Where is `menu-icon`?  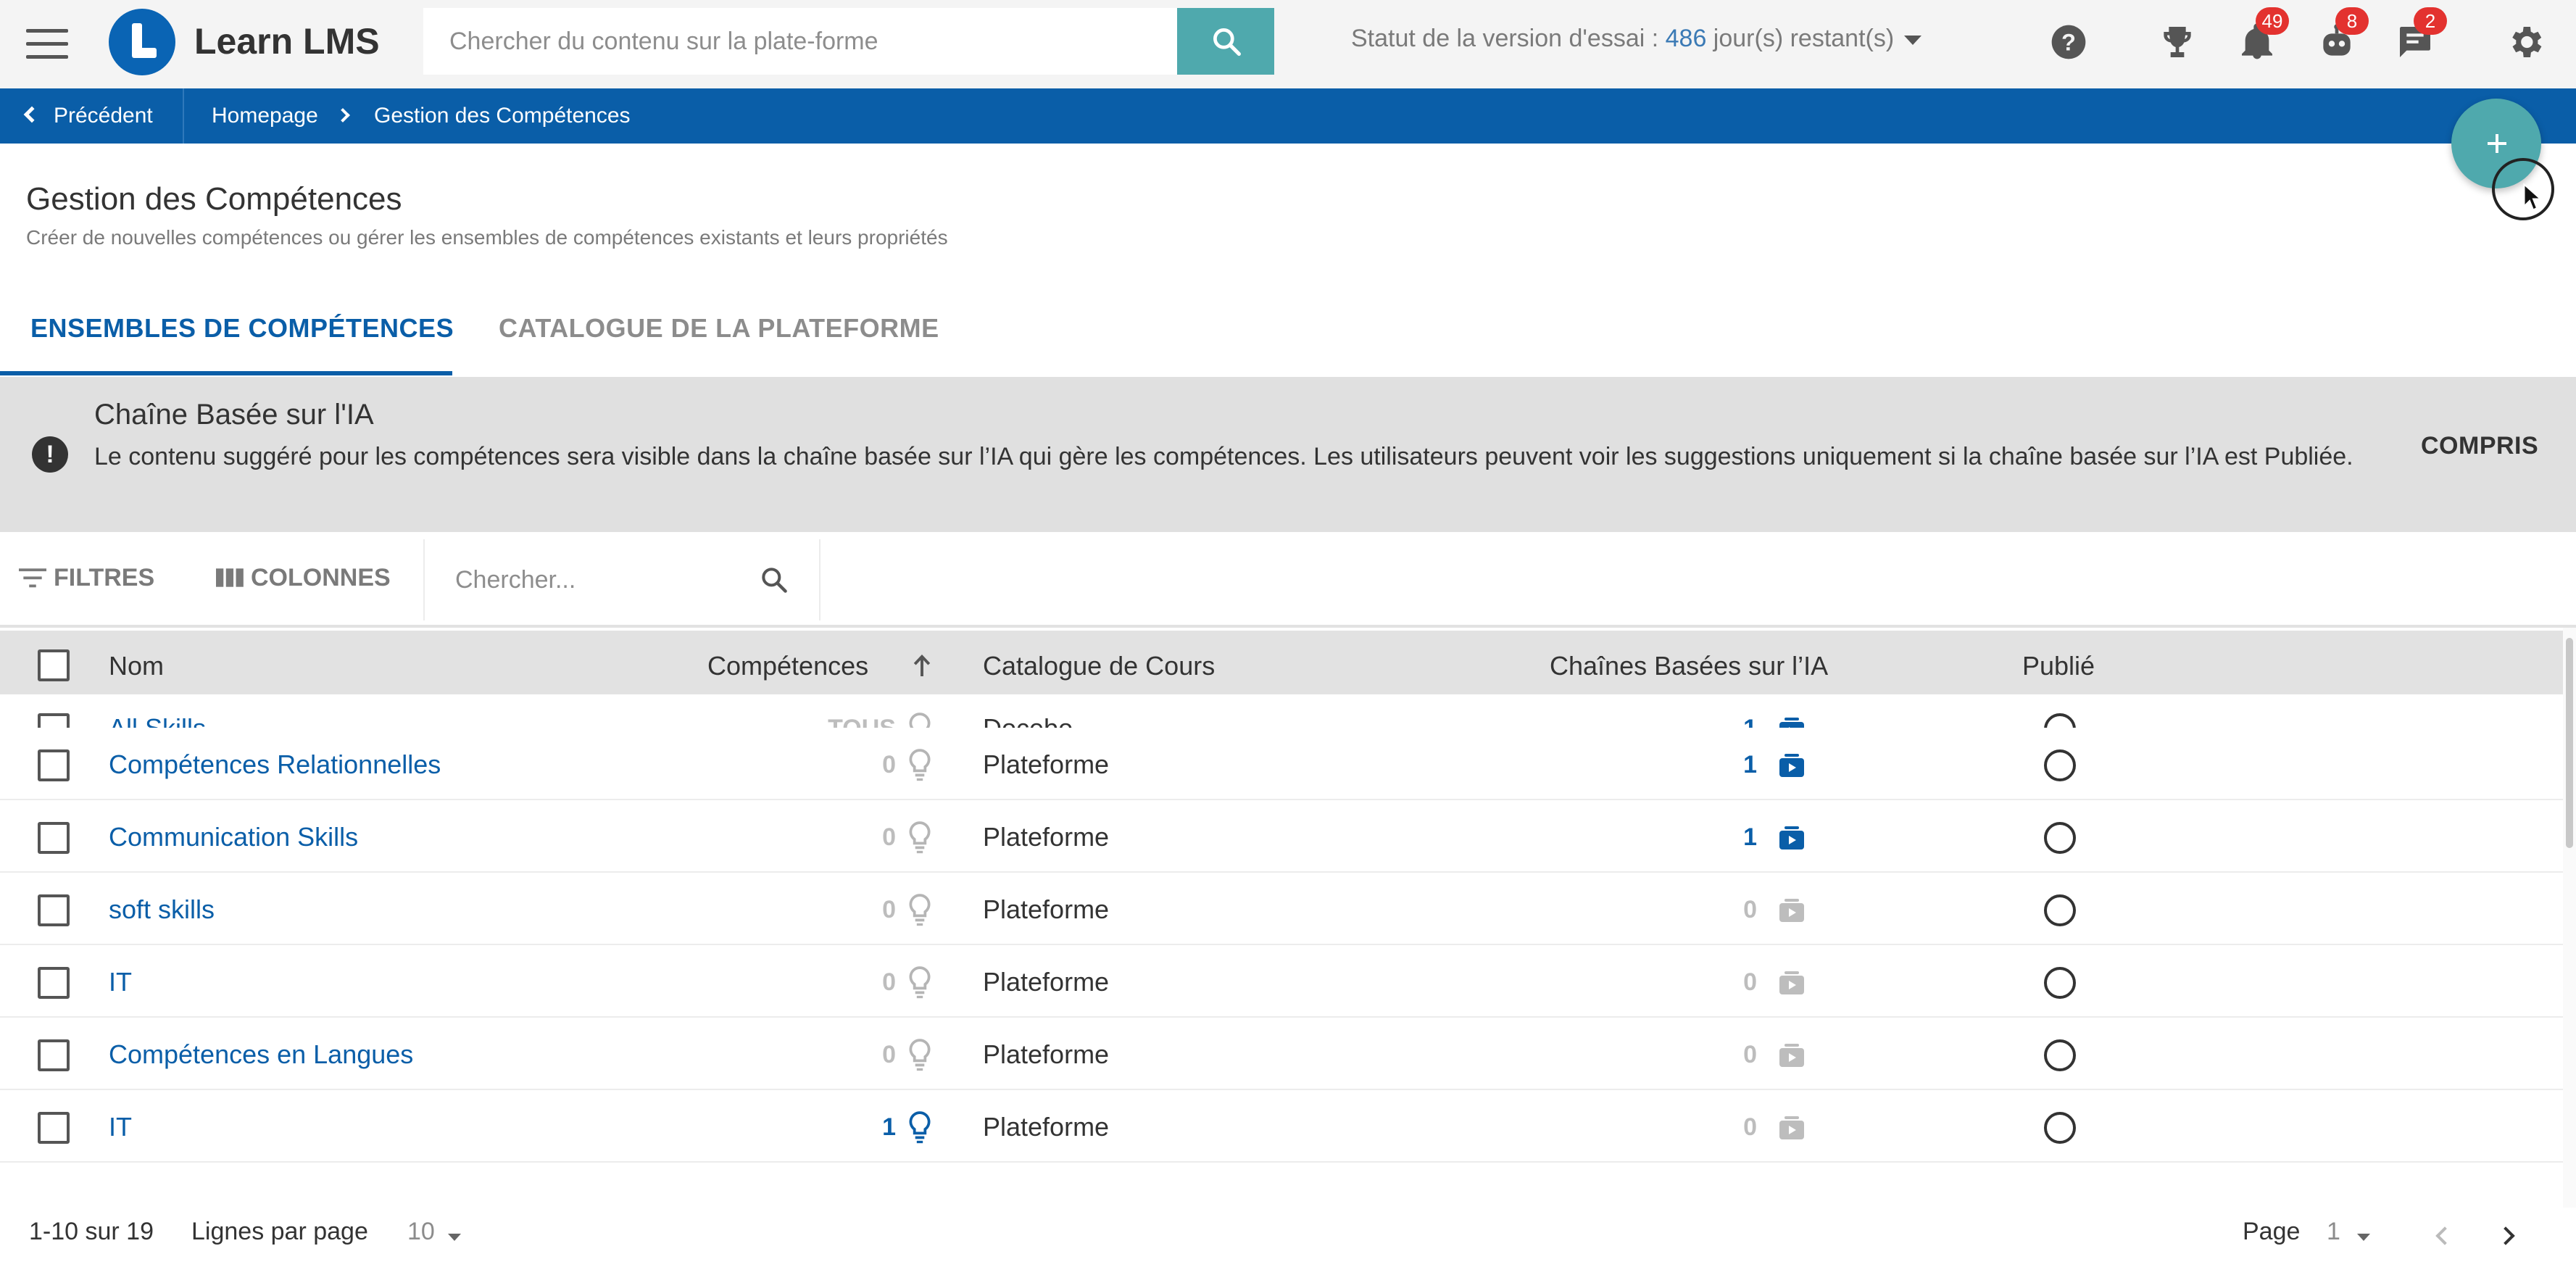 menu-icon is located at coordinates (47, 44).